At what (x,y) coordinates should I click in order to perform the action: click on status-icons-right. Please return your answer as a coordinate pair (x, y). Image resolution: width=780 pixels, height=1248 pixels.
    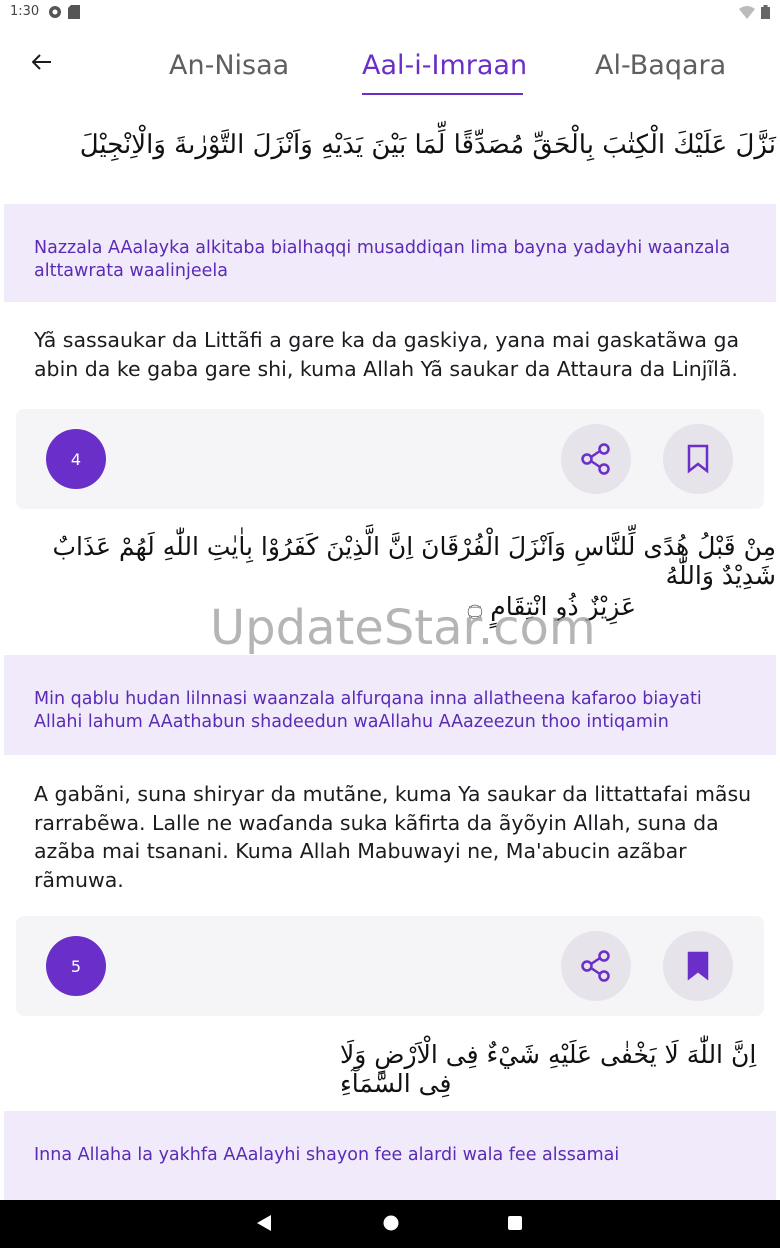
    Looking at the image, I should click on (754, 12).